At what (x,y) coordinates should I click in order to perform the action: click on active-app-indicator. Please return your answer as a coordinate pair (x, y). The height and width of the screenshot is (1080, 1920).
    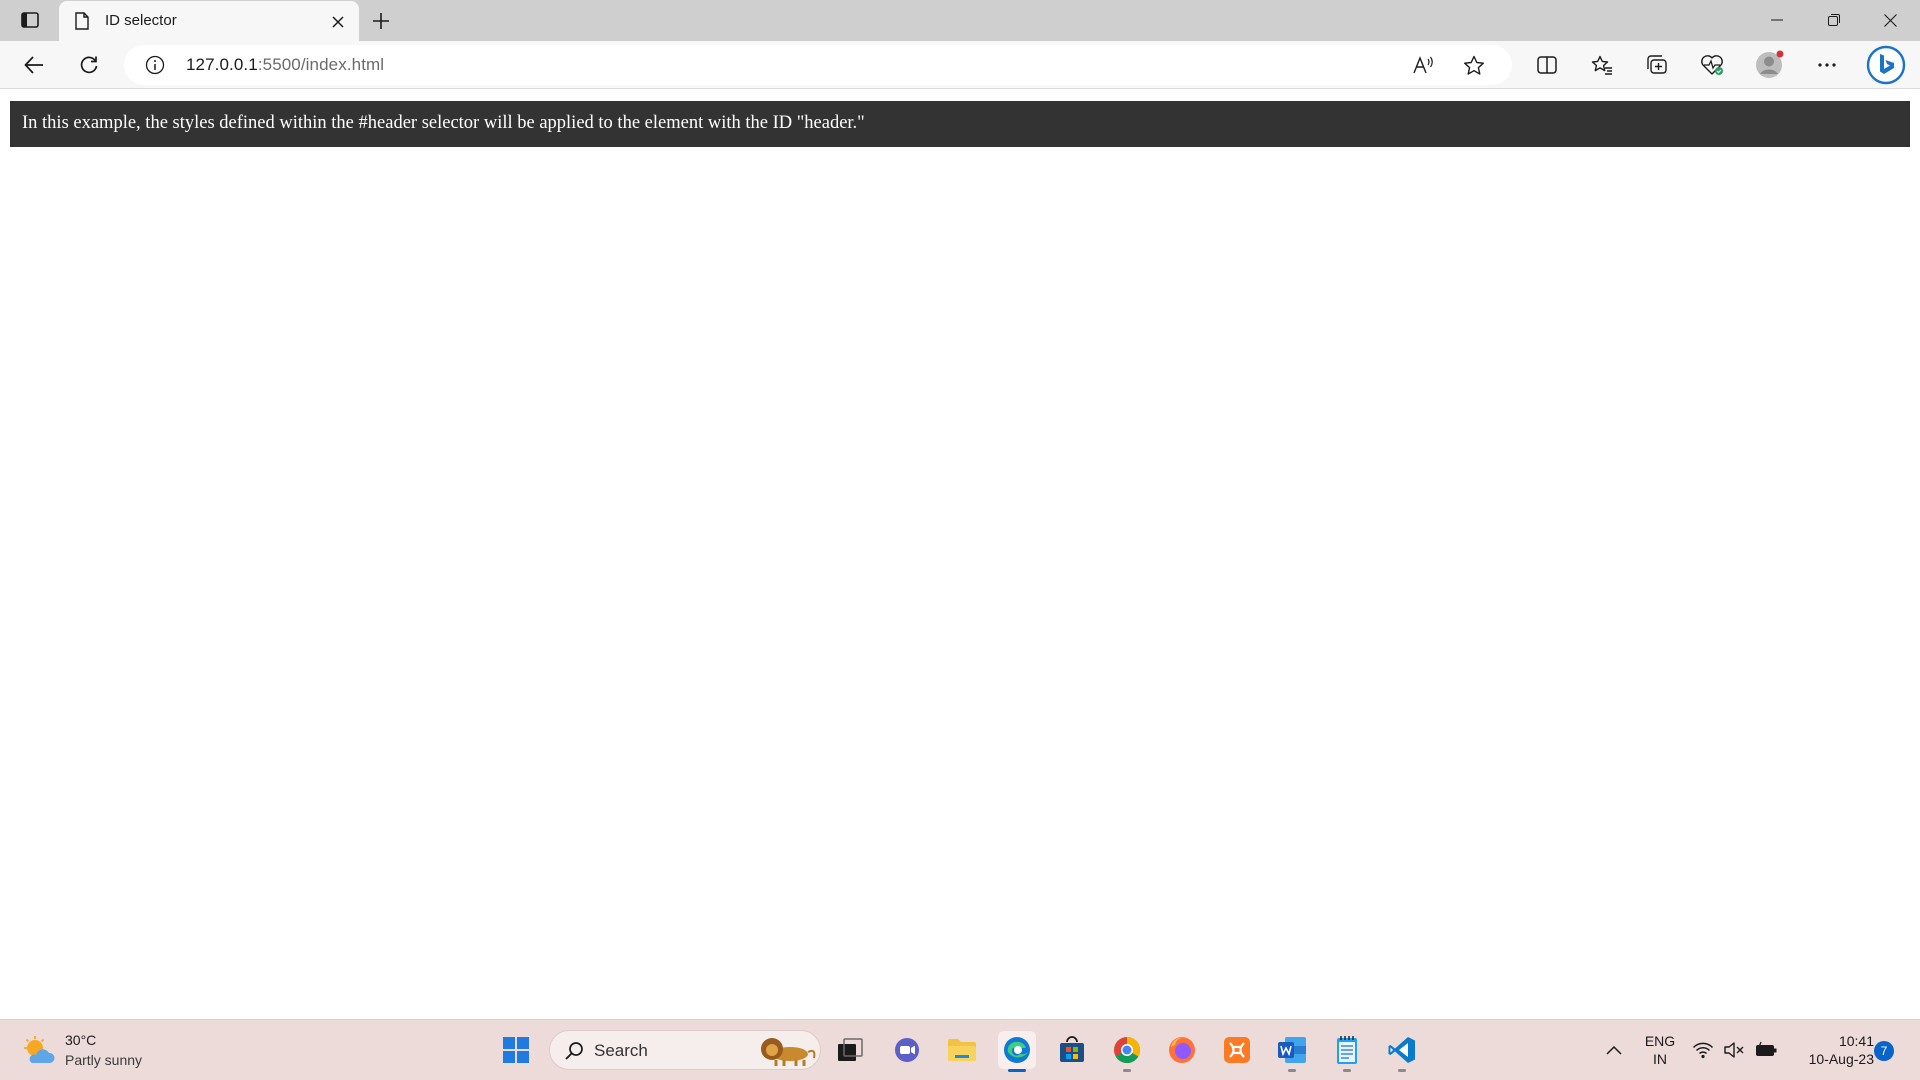
    Looking at the image, I should click on (1017, 1070).